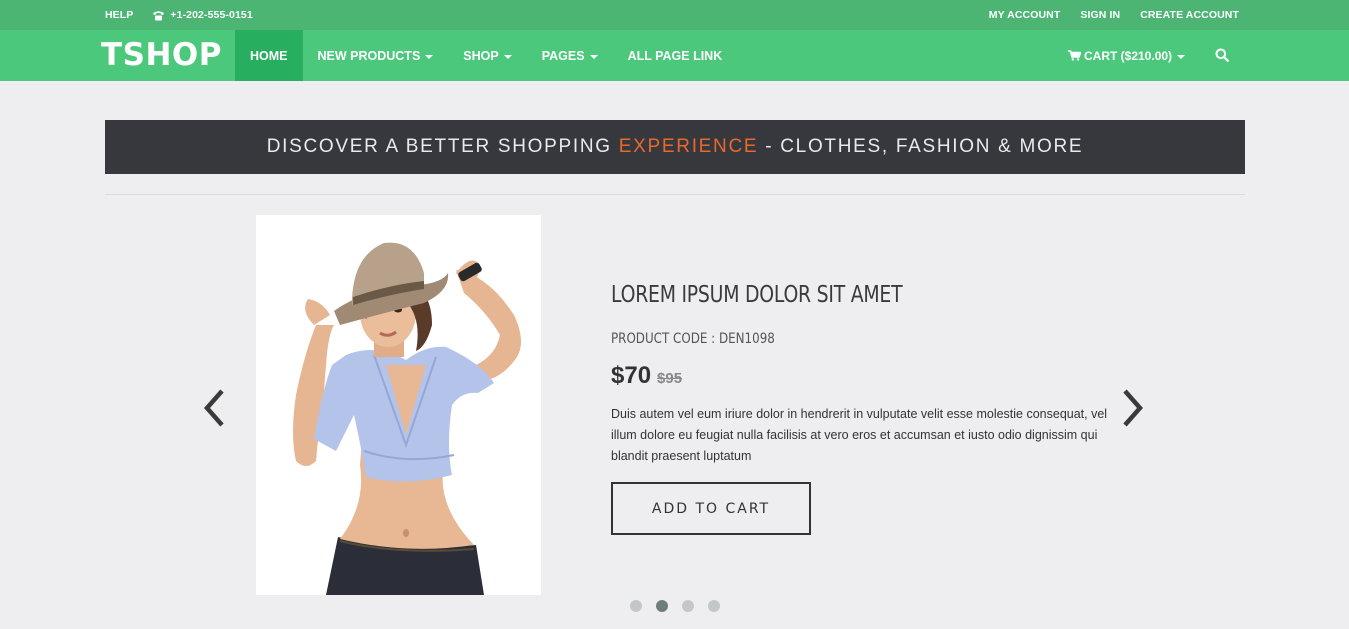  I want to click on top-left-links: HELP +1-202-555-0151, so click(179, 15).